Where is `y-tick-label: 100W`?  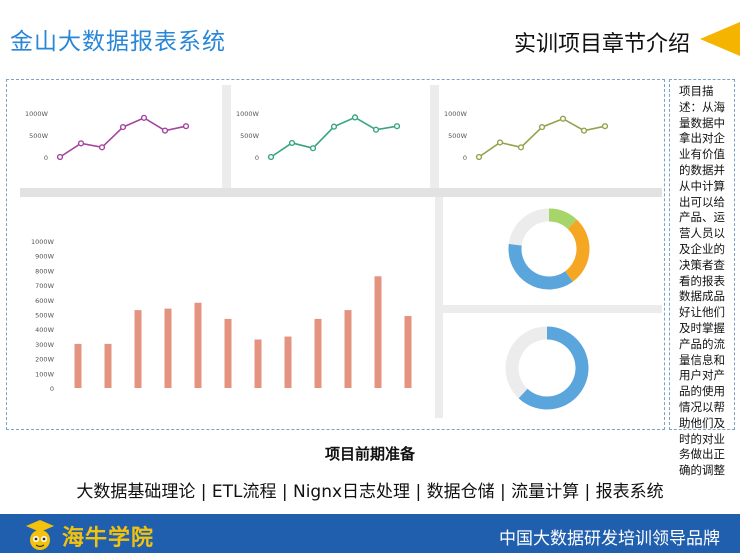 y-tick-label: 100W is located at coordinates (44, 374).